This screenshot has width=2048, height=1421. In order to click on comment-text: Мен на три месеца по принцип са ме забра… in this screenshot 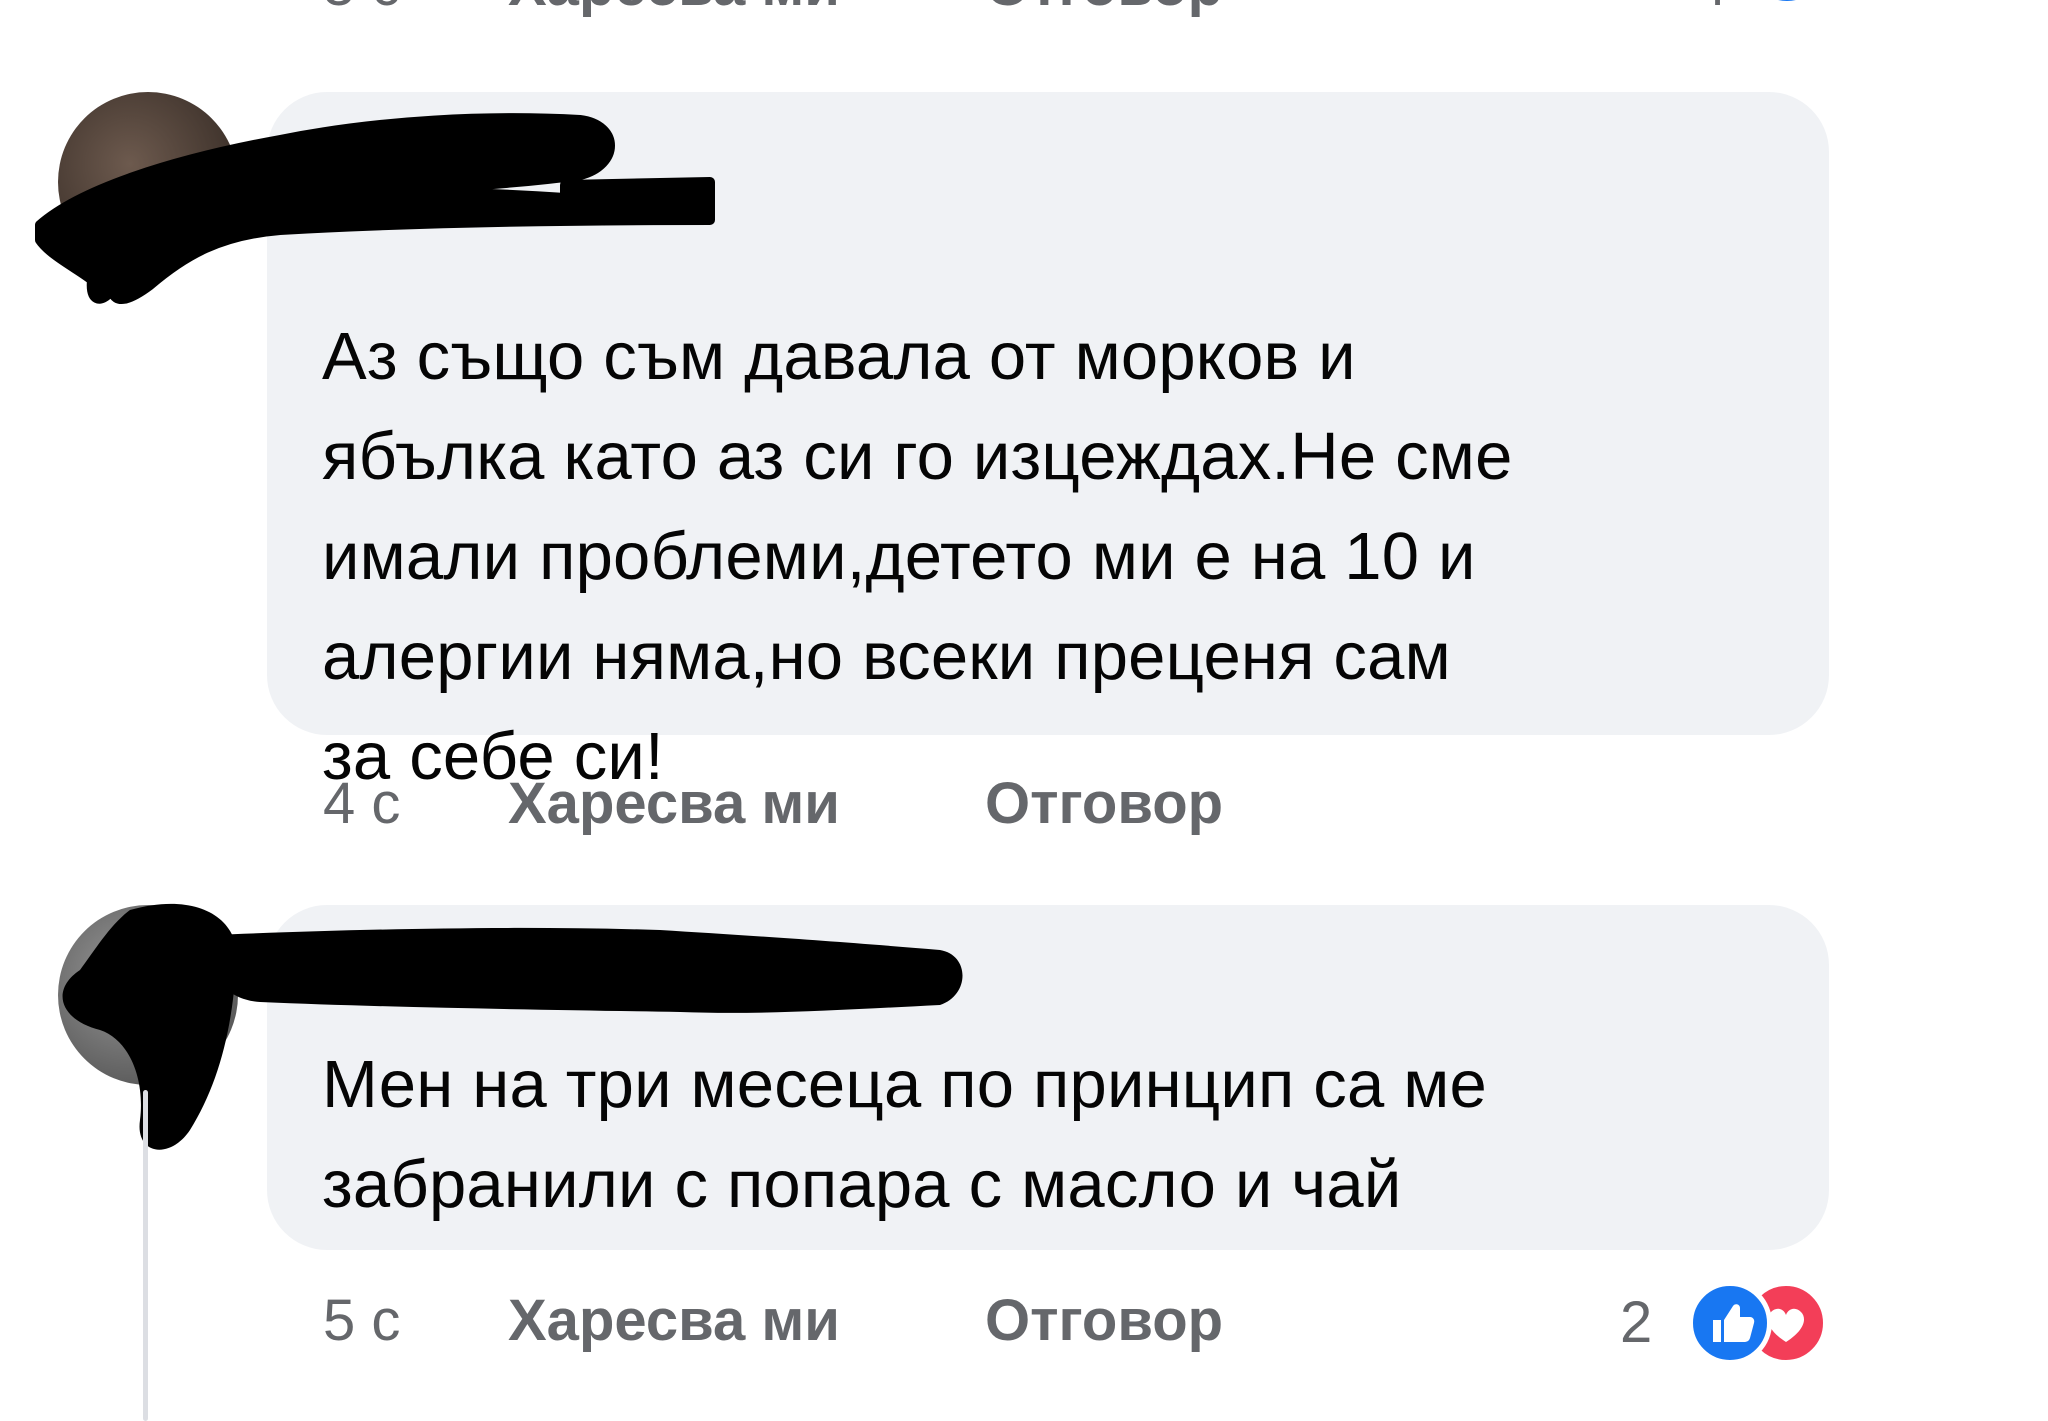, I will do `click(904, 1134)`.